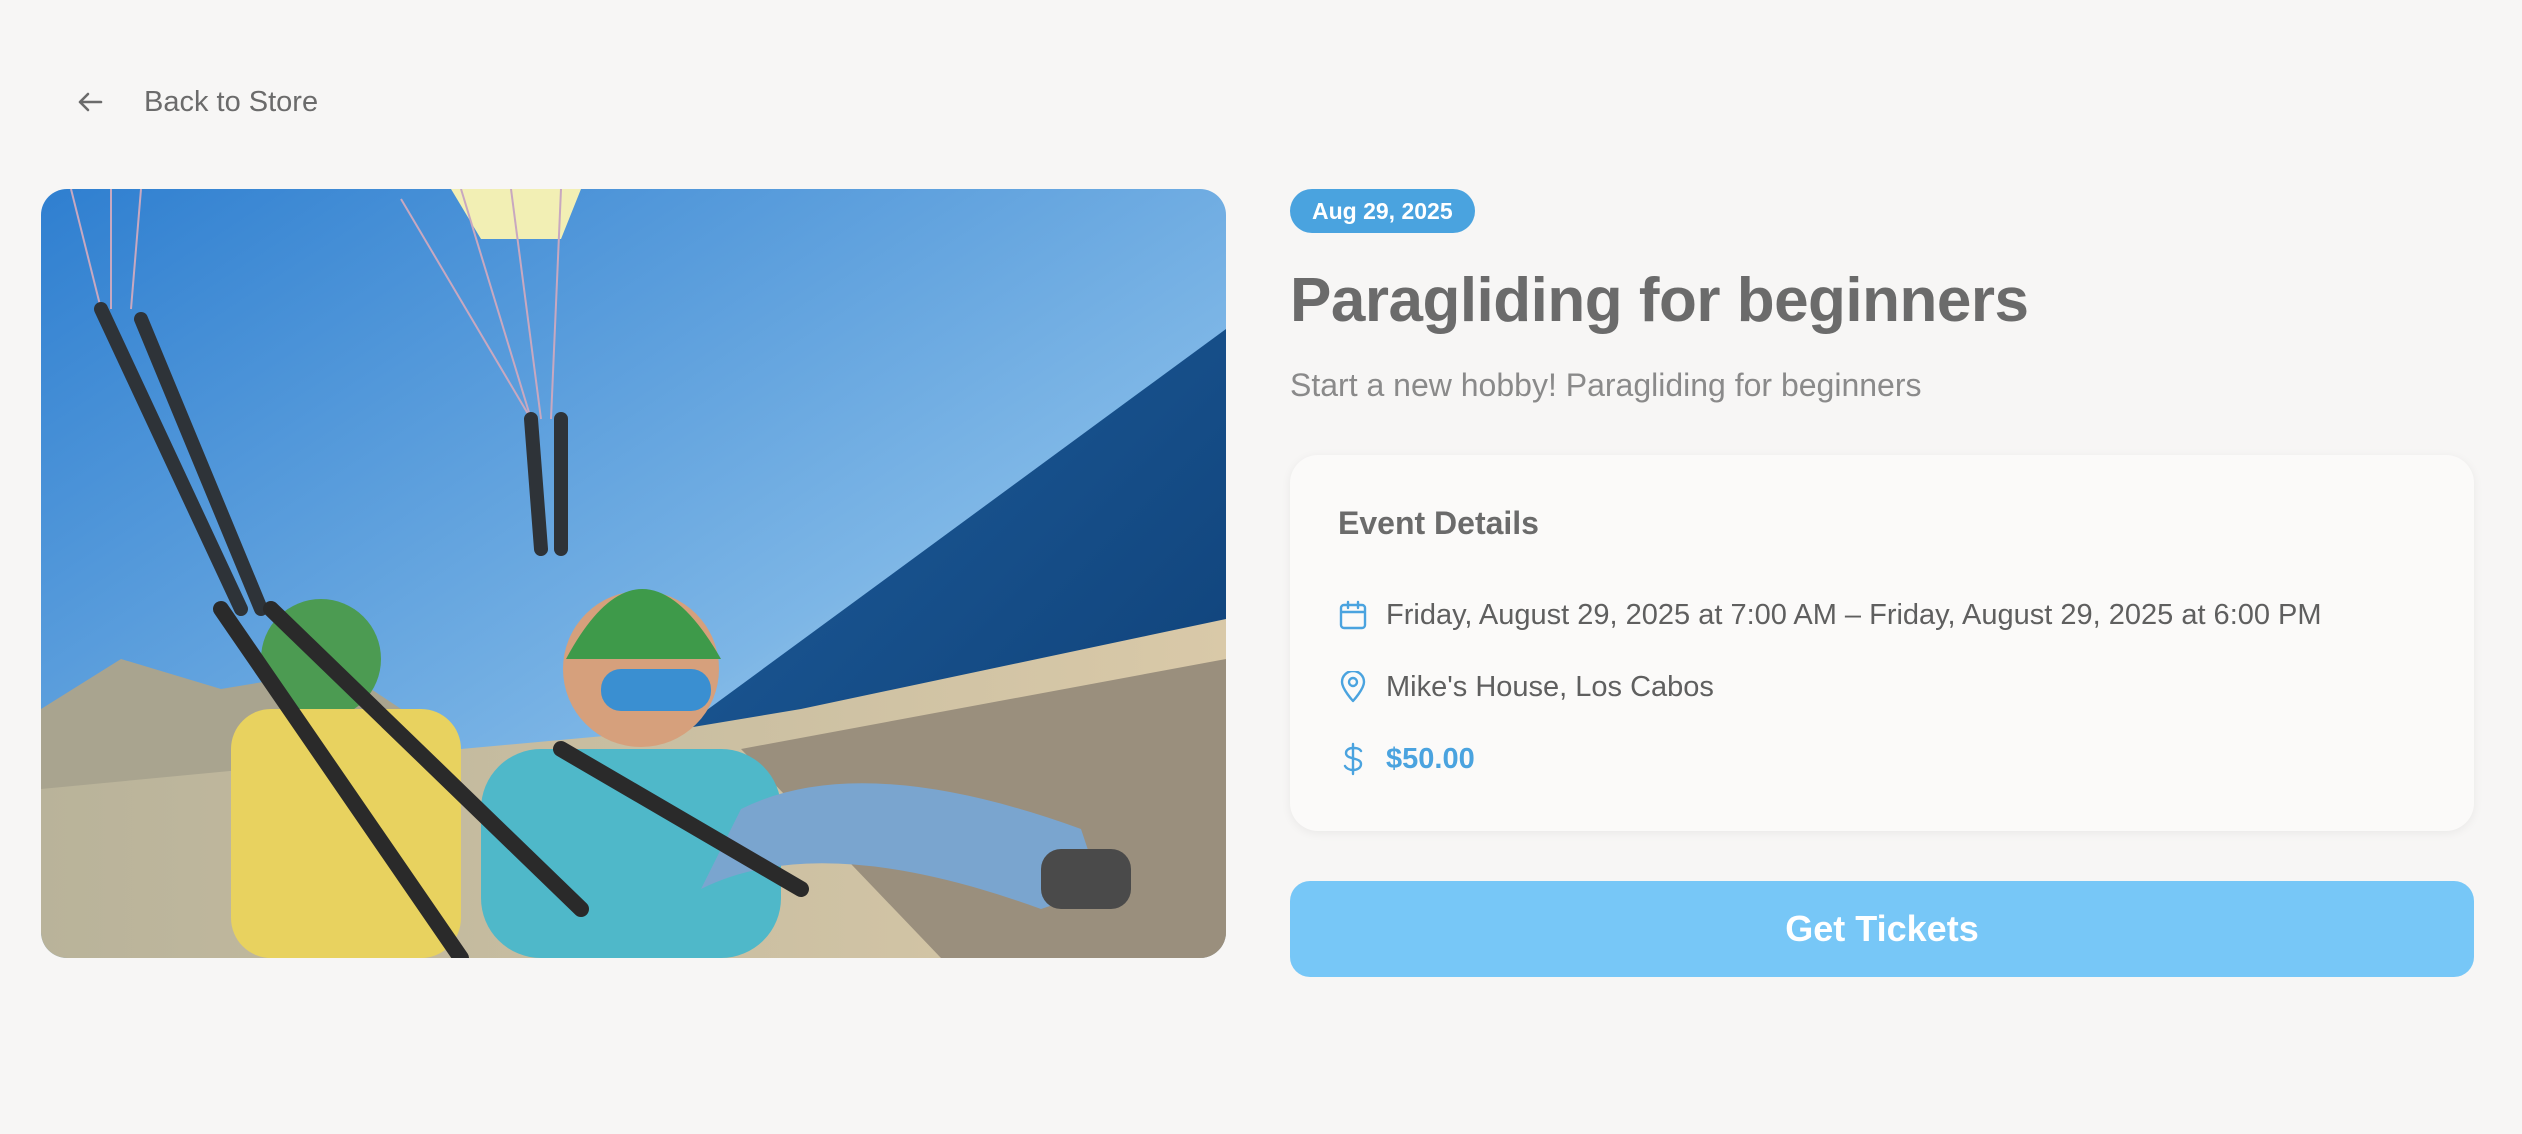  I want to click on arrow-left-icon, so click(90, 102).